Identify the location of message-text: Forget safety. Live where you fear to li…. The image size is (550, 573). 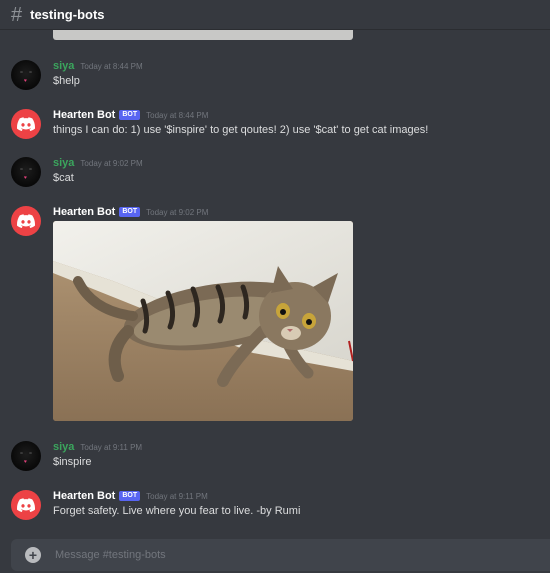
(177, 511).